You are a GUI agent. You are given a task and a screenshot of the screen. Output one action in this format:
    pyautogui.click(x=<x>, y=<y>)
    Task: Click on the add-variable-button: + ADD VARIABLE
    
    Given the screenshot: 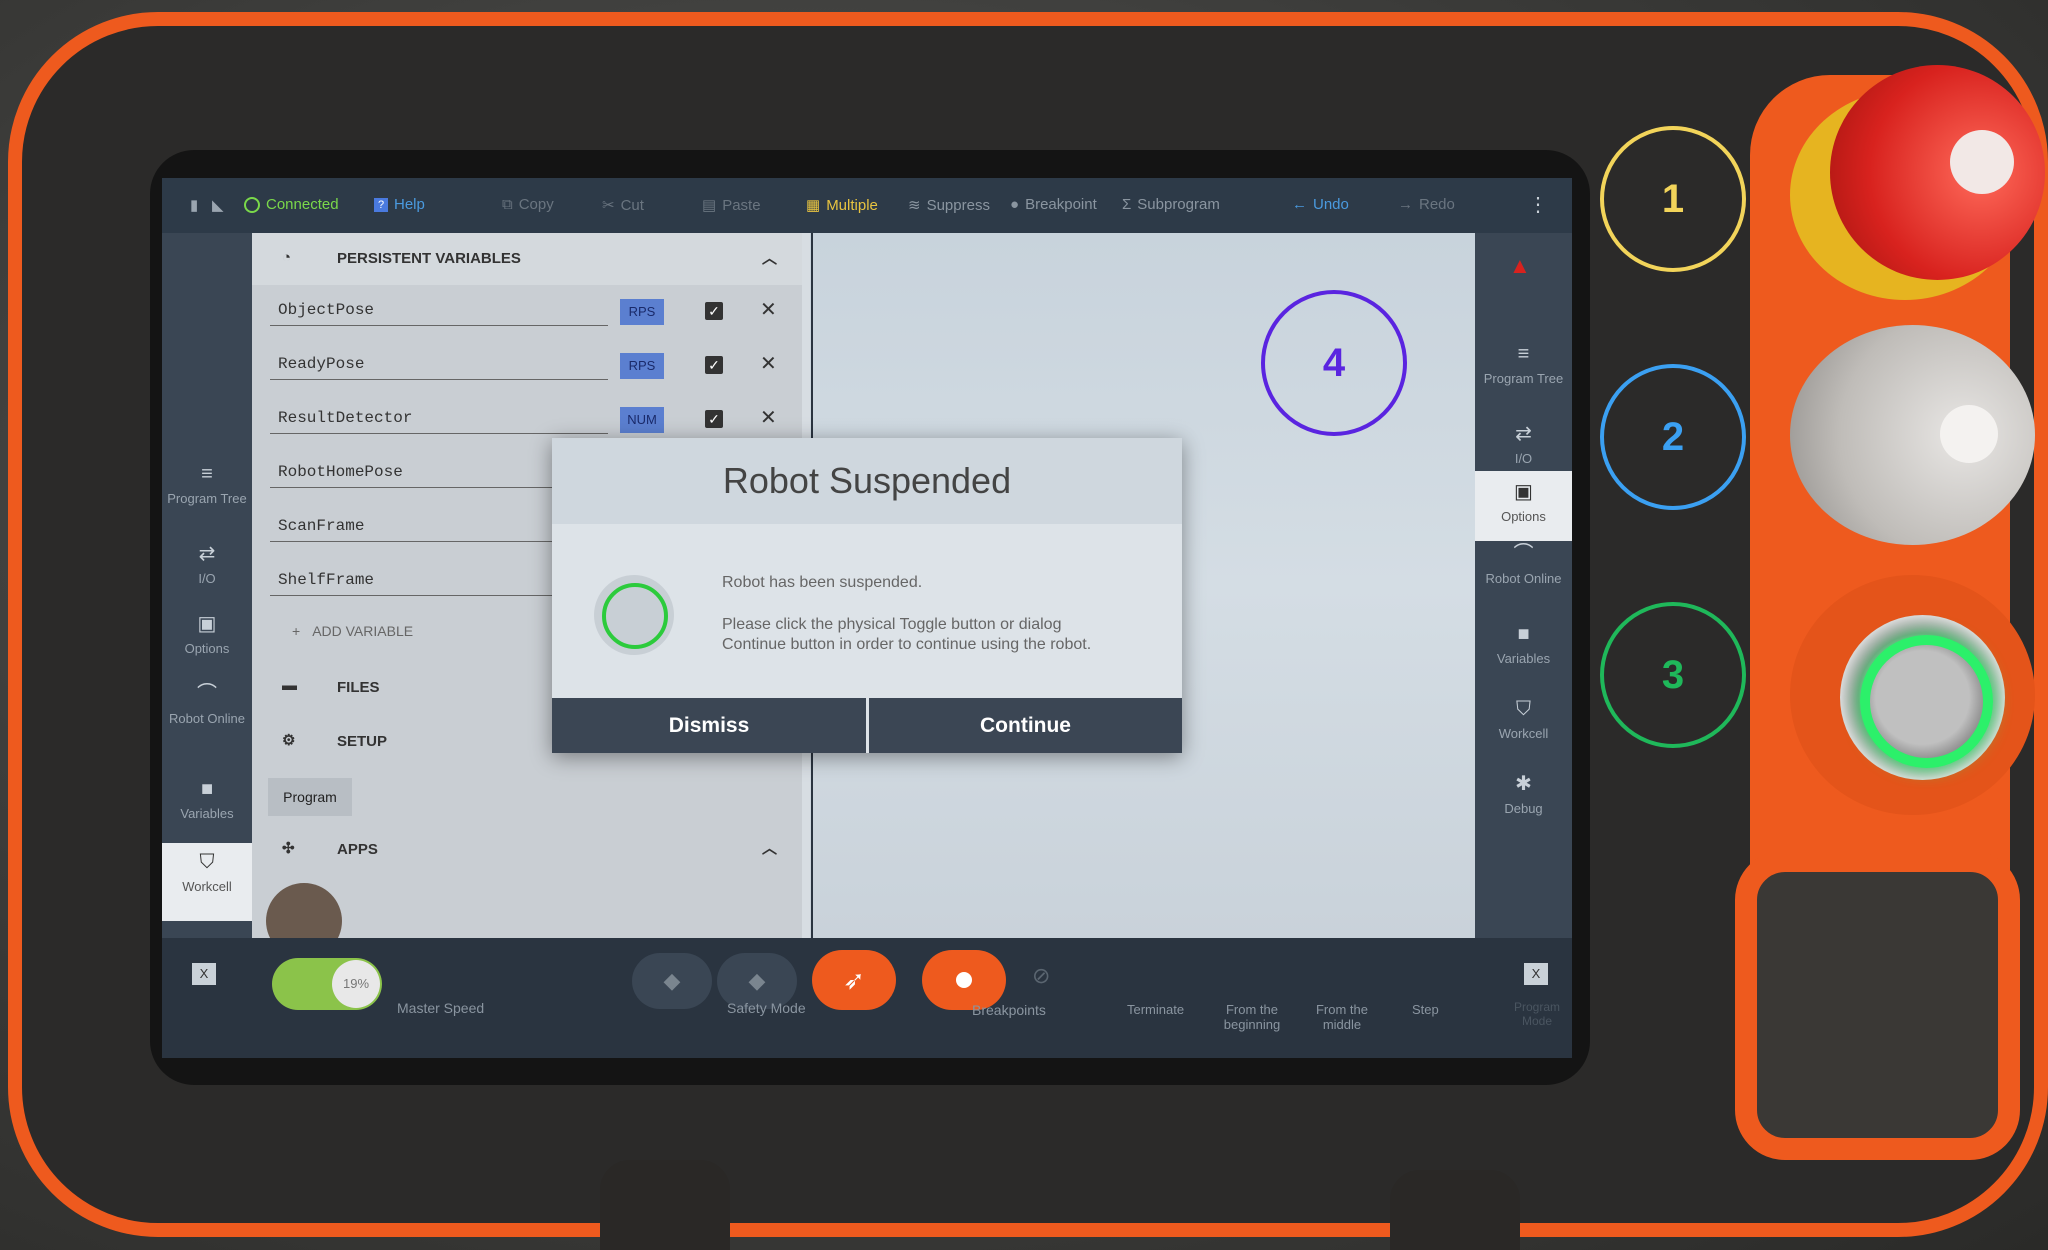 What is the action you would take?
    pyautogui.click(x=352, y=631)
    